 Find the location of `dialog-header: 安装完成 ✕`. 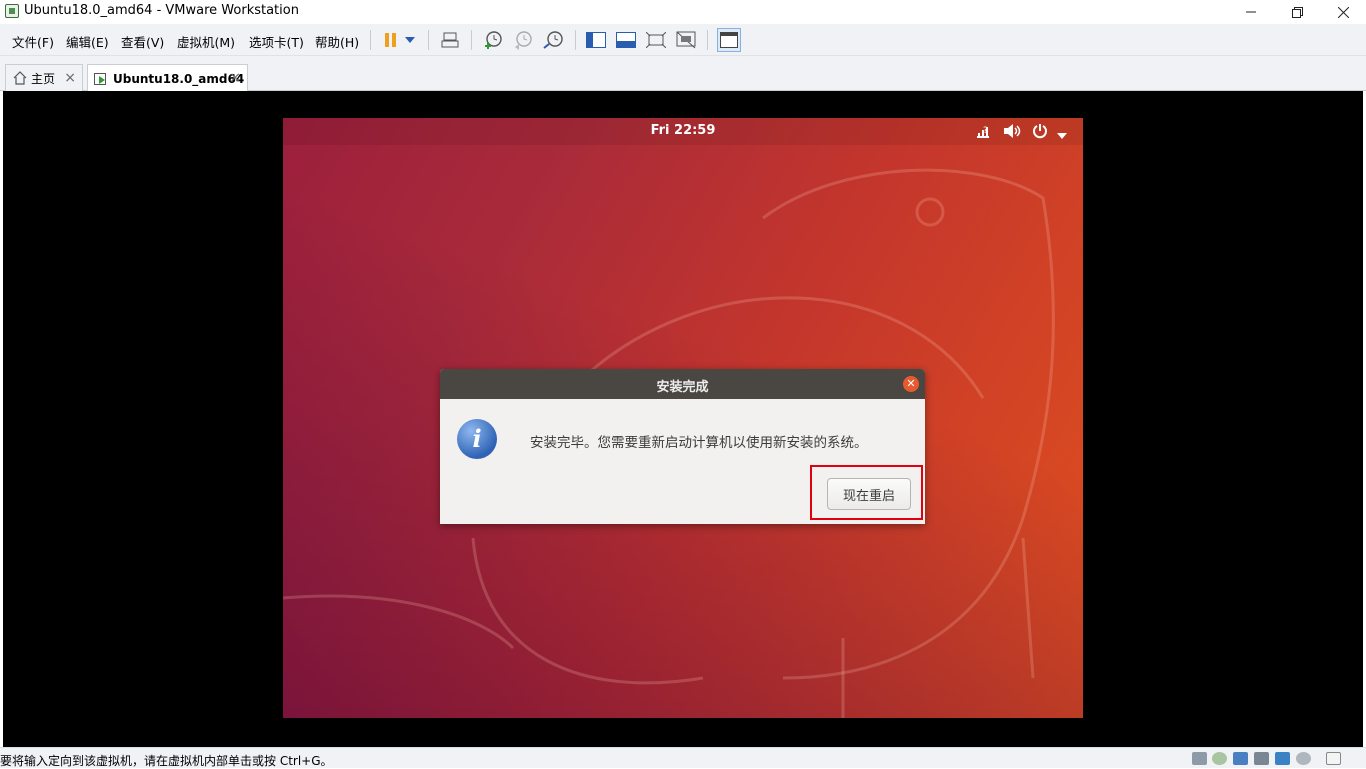

dialog-header: 安装完成 ✕ is located at coordinates (682, 384).